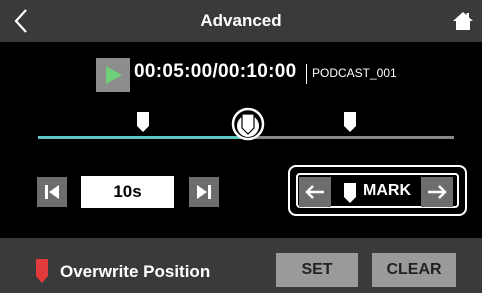 The image size is (482, 293). I want to click on set-button: SET, so click(317, 270).